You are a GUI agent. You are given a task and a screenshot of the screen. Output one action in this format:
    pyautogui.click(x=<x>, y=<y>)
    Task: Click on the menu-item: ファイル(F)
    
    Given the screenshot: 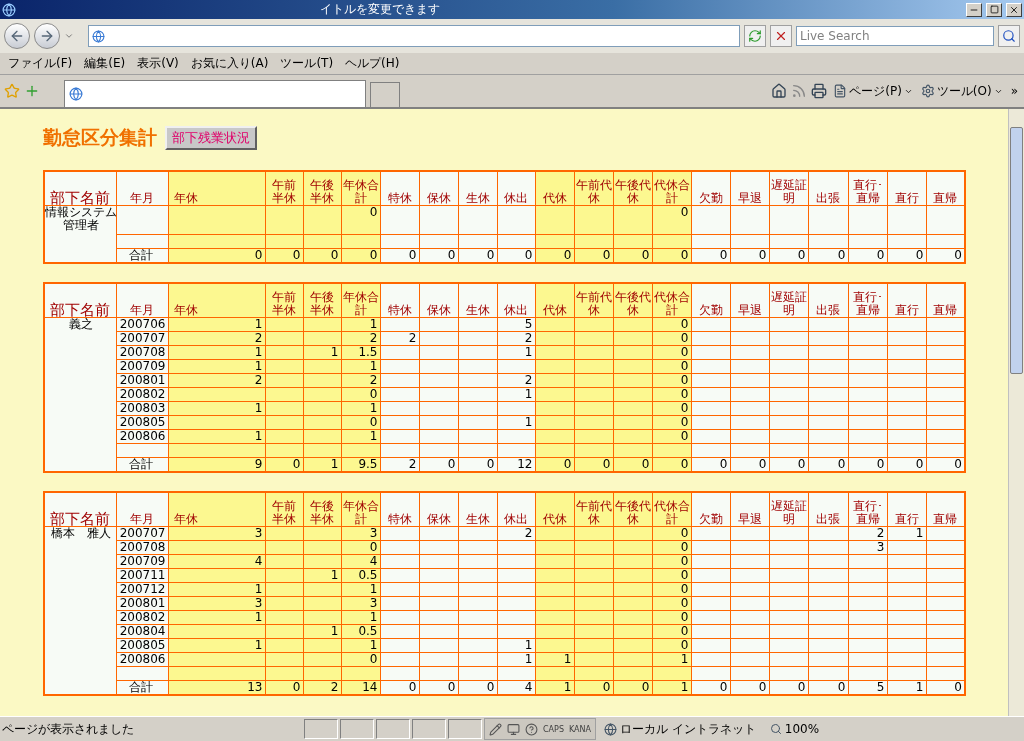 What is the action you would take?
    pyautogui.click(x=40, y=63)
    